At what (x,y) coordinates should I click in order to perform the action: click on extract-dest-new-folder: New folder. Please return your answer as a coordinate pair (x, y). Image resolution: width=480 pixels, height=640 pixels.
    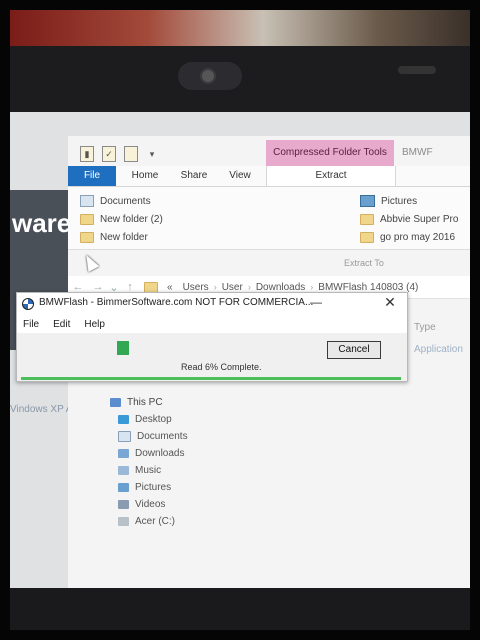
    Looking at the image, I should click on (114, 237).